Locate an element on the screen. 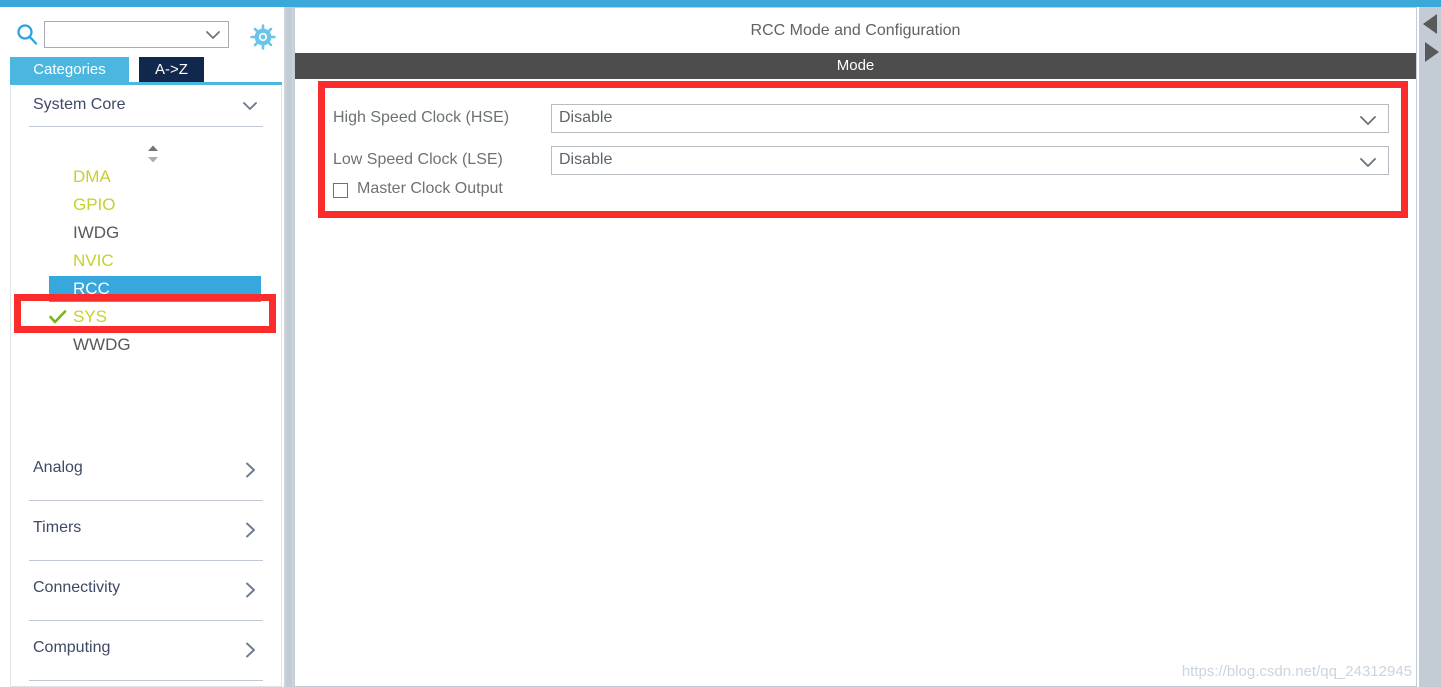 The image size is (1441, 687). group-header-timers: Timers is located at coordinates (146, 531).